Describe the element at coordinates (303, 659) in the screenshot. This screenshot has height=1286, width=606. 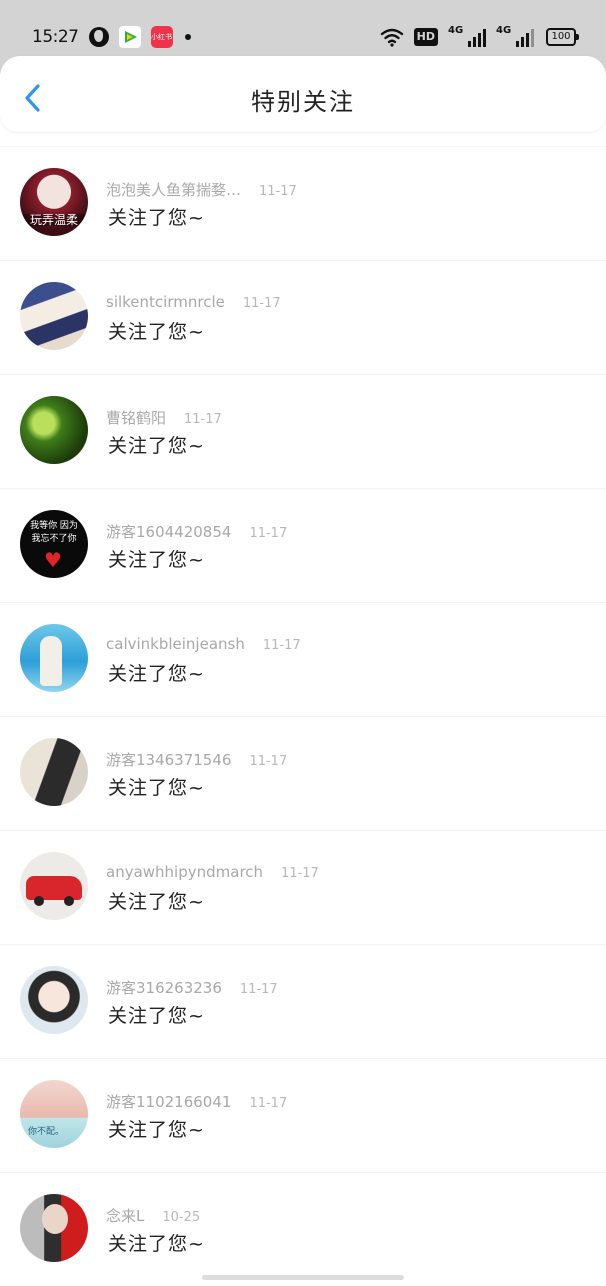
I see `list-item: calvinkbleinjeansh 11-17 关注了您~` at that location.